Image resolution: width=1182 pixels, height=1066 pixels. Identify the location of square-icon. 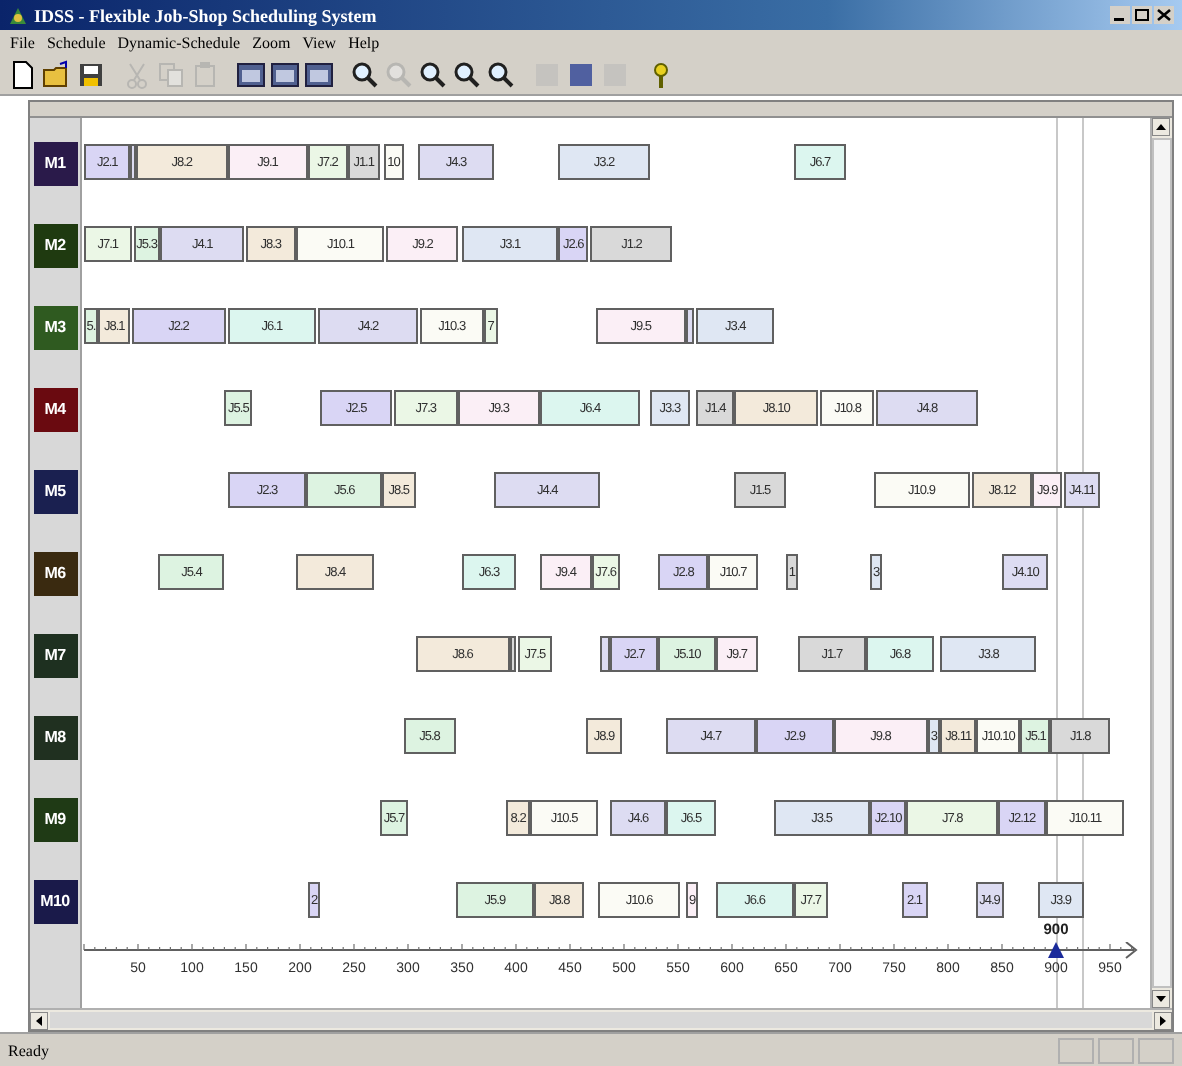
(581, 75).